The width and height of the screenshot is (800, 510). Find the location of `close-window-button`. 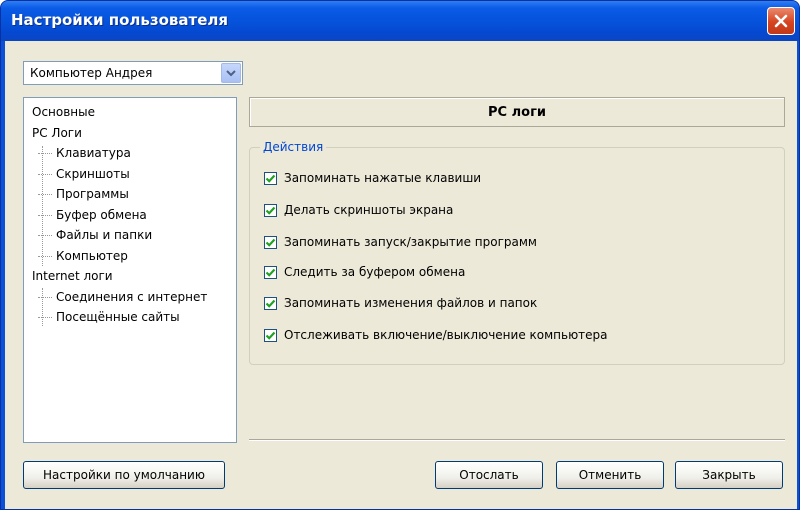

close-window-button is located at coordinates (781, 21).